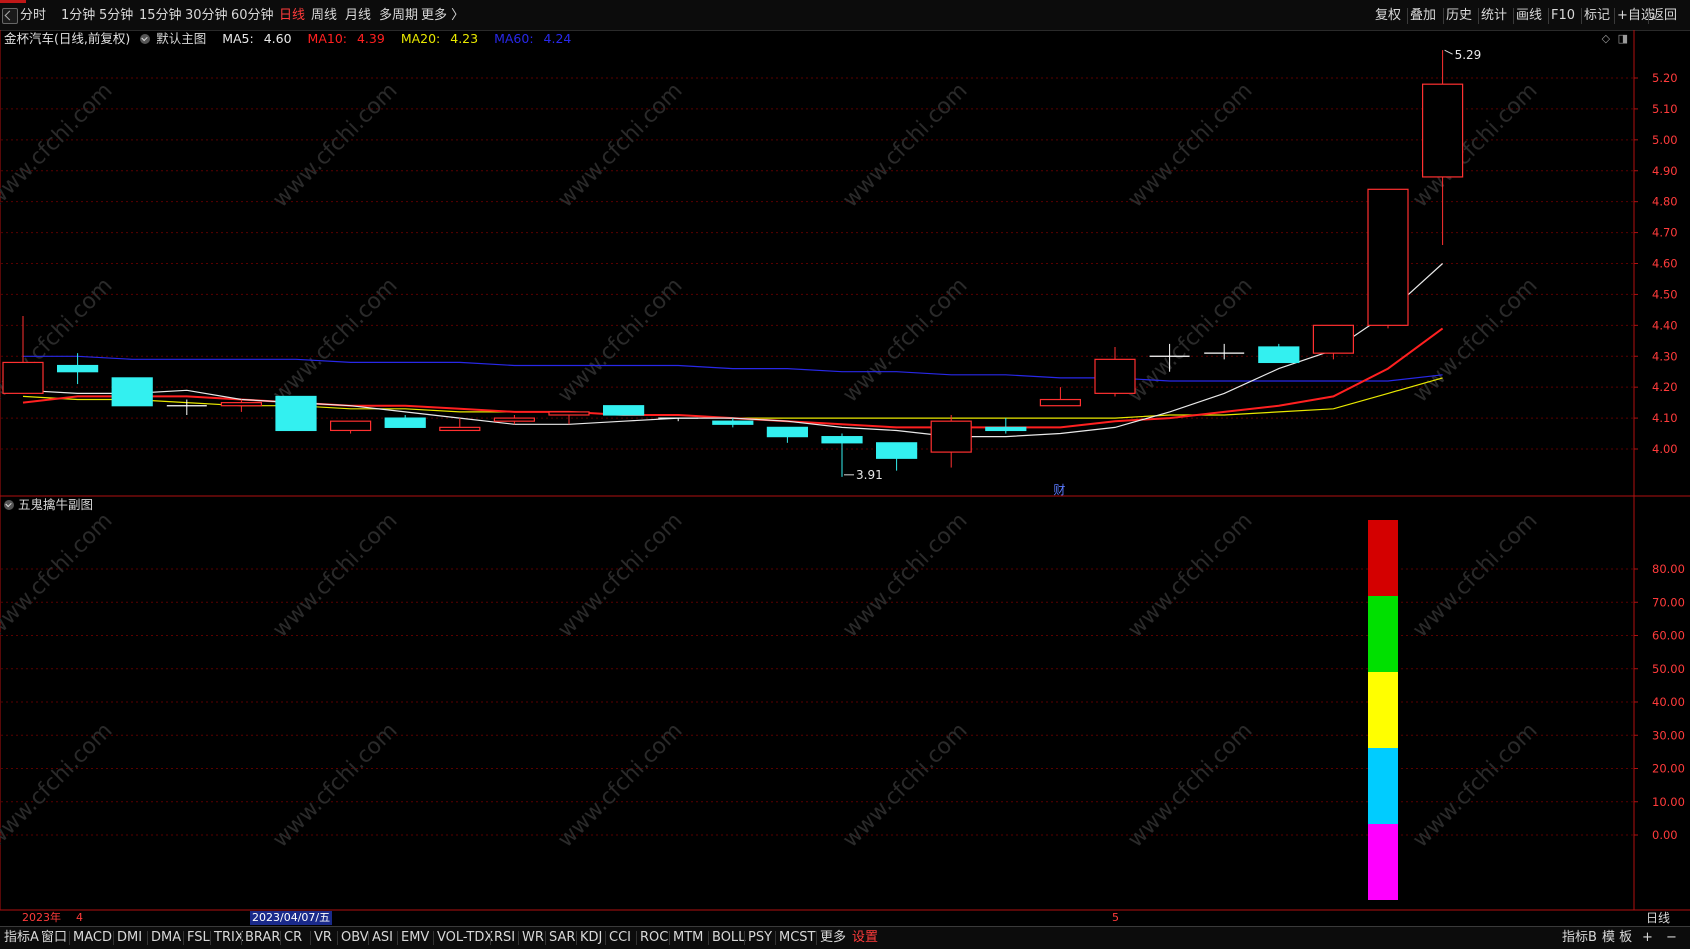 The image size is (1690, 949). What do you see at coordinates (1671, 938) in the screenshot?
I see `zoom-out-button: −` at bounding box center [1671, 938].